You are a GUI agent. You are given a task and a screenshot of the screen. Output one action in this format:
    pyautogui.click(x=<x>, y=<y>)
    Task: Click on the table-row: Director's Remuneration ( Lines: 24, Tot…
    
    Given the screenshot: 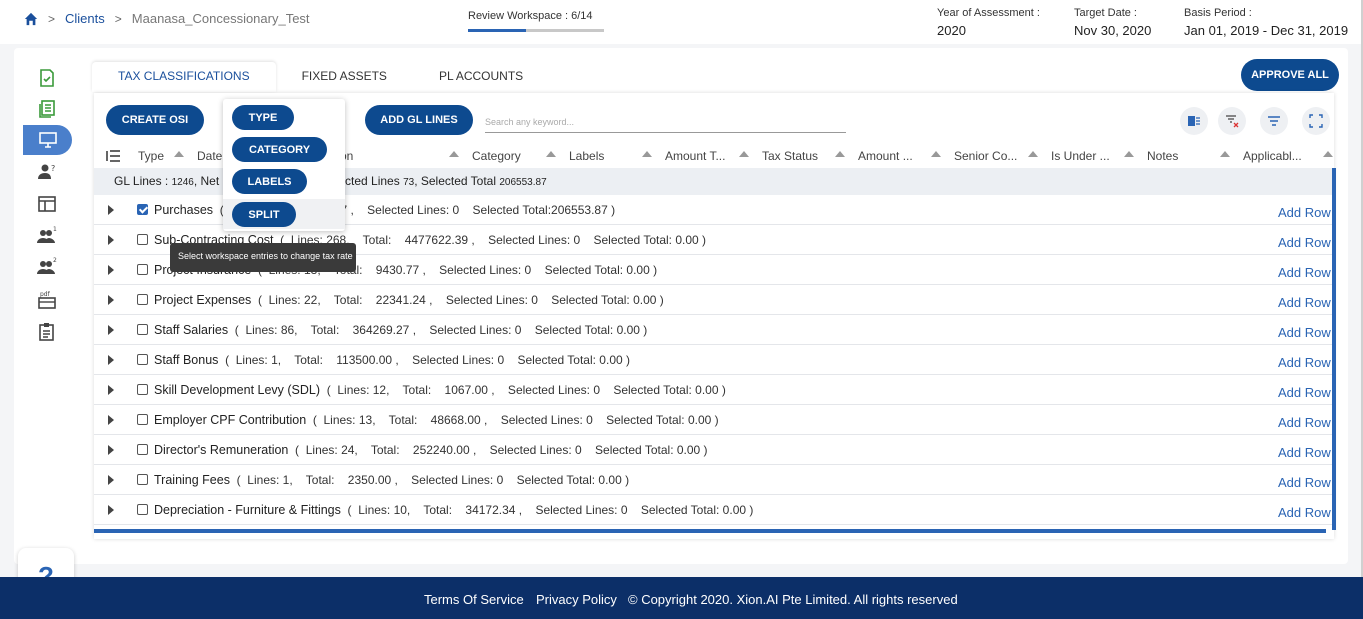 What is the action you would take?
    pyautogui.click(x=713, y=450)
    